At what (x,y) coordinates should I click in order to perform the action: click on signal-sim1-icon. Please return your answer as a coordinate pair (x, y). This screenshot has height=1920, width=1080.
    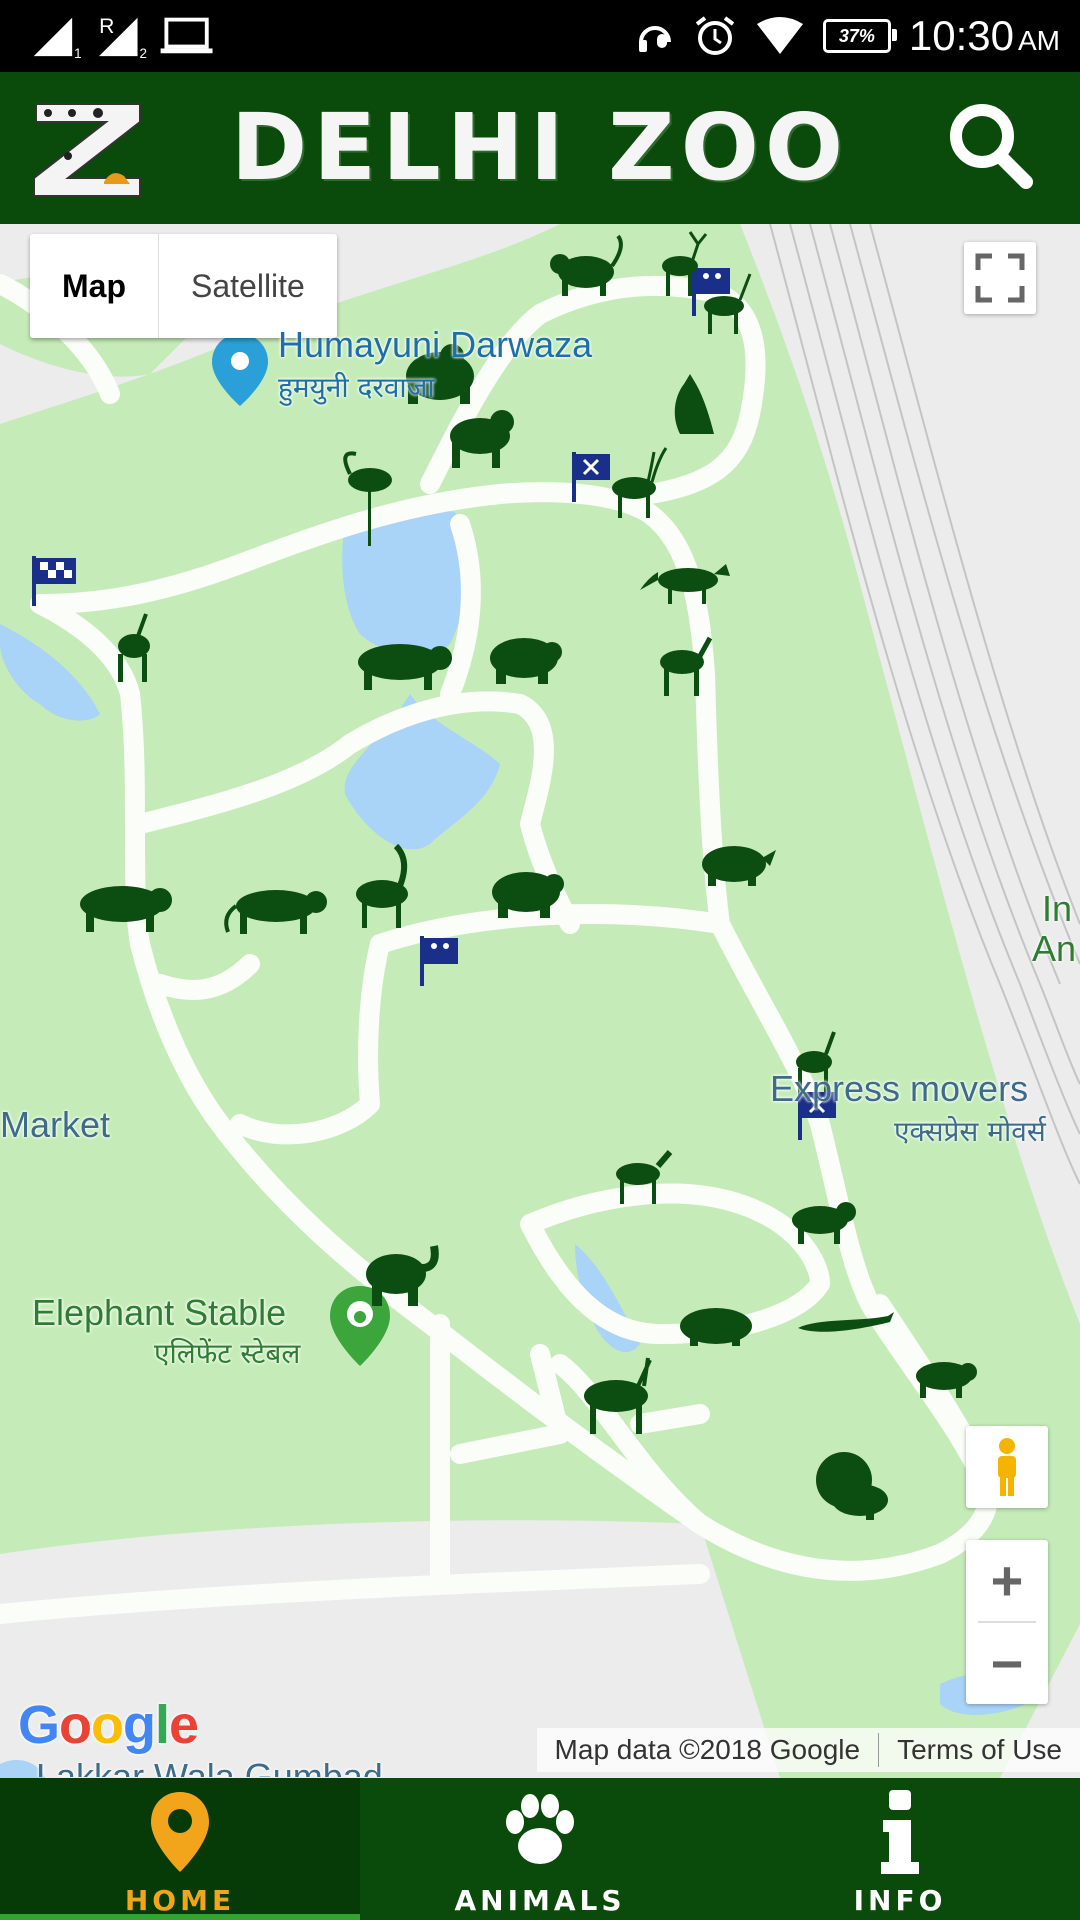
    Looking at the image, I should click on (53, 37).